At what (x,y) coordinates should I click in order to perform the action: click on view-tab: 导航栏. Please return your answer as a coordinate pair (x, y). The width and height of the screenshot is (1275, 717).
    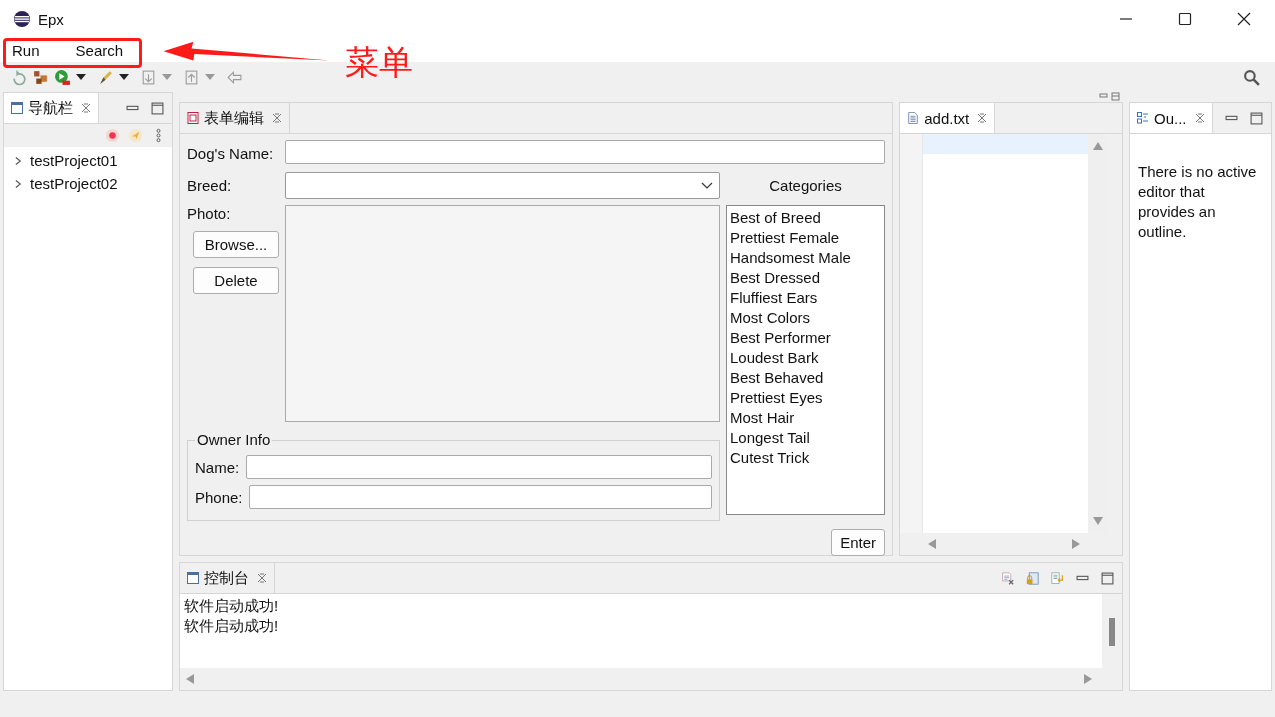
    Looking at the image, I should click on (51, 108).